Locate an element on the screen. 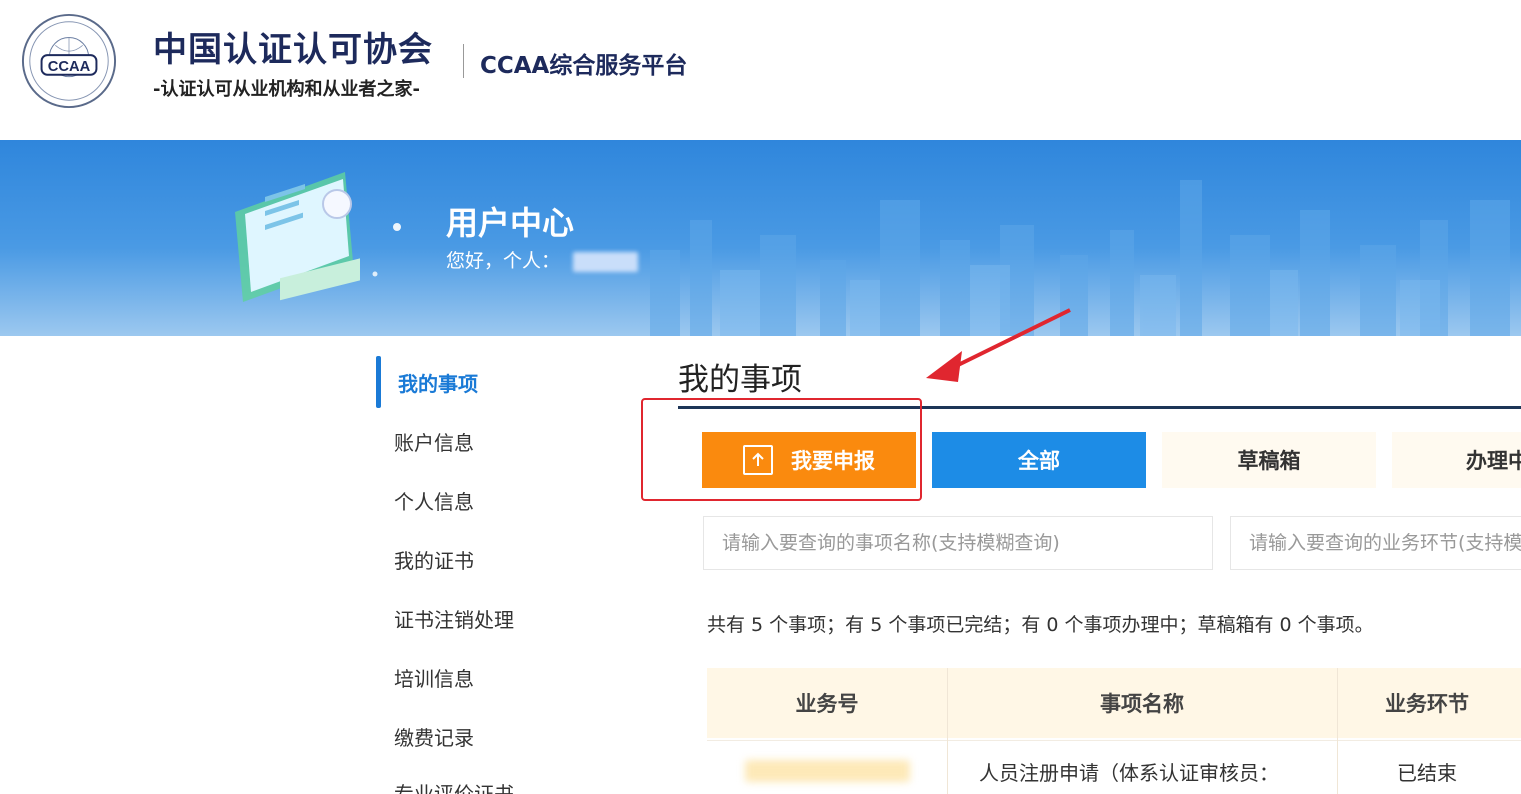 This screenshot has height=794, width=1521. sidebar-item-training-info: 培训信息 is located at coordinates (434, 677).